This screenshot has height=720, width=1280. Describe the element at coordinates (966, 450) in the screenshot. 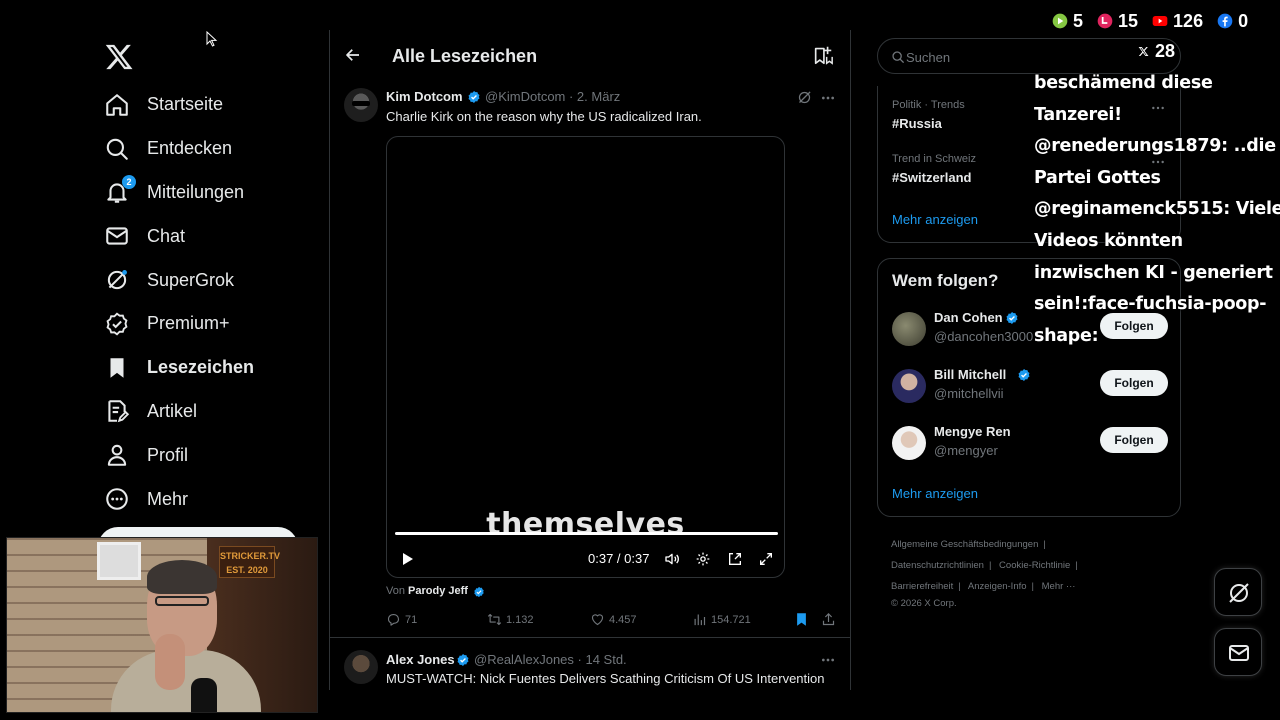

I see `suggestion-handle: @mengyer` at that location.